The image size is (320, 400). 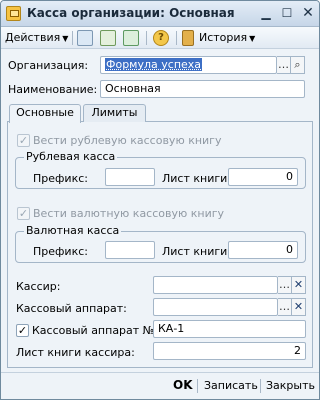 What do you see at coordinates (160, 169) in the screenshot?
I see `ruble-cash-group: Рублевая касса Префикс: Лист книги: 0` at bounding box center [160, 169].